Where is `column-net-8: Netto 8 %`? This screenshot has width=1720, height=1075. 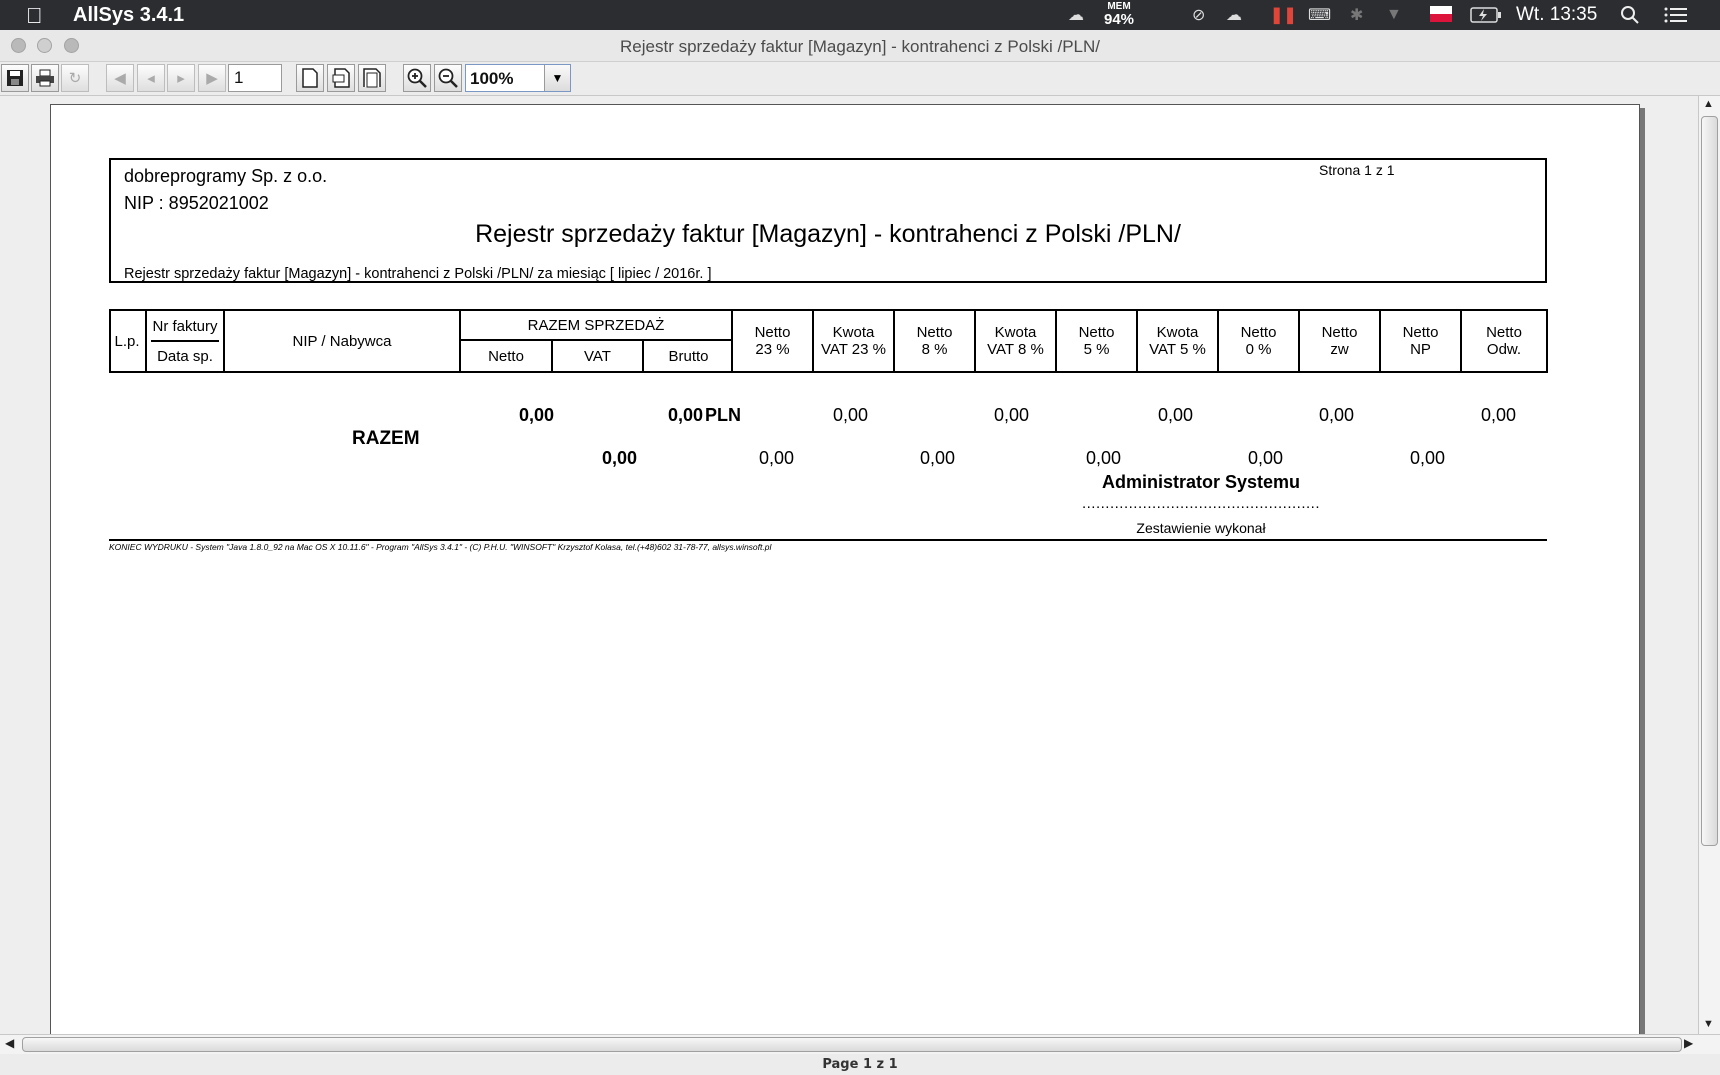
column-net-8: Netto 8 % is located at coordinates (933, 341).